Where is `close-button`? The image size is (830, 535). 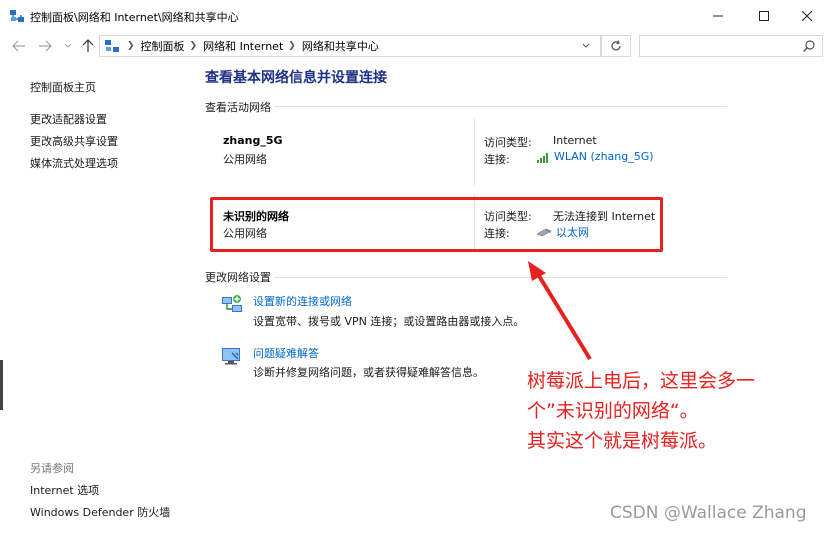
close-button is located at coordinates (807, 15).